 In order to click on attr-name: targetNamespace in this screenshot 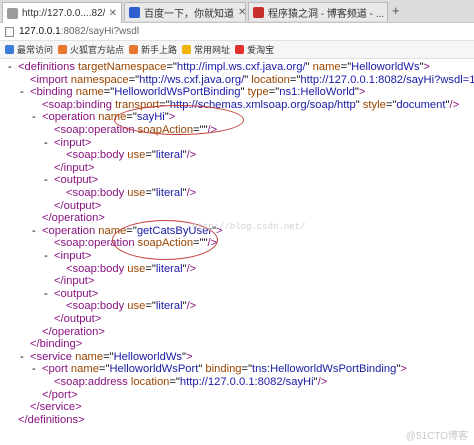, I will do `click(120, 67)`.